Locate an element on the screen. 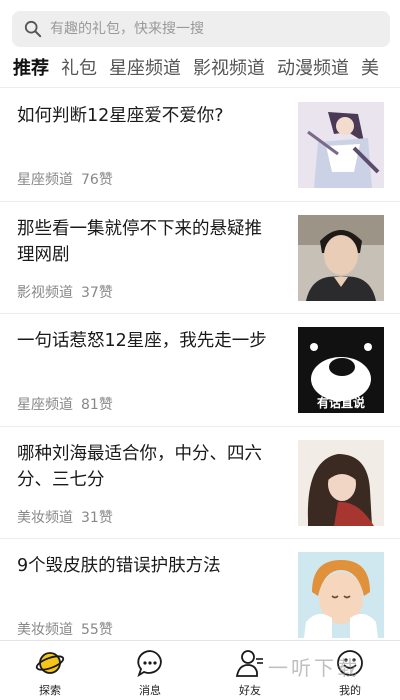 Image resolution: width=400 pixels, height=700 pixels. tab-me: 我的 is located at coordinates (350, 670).